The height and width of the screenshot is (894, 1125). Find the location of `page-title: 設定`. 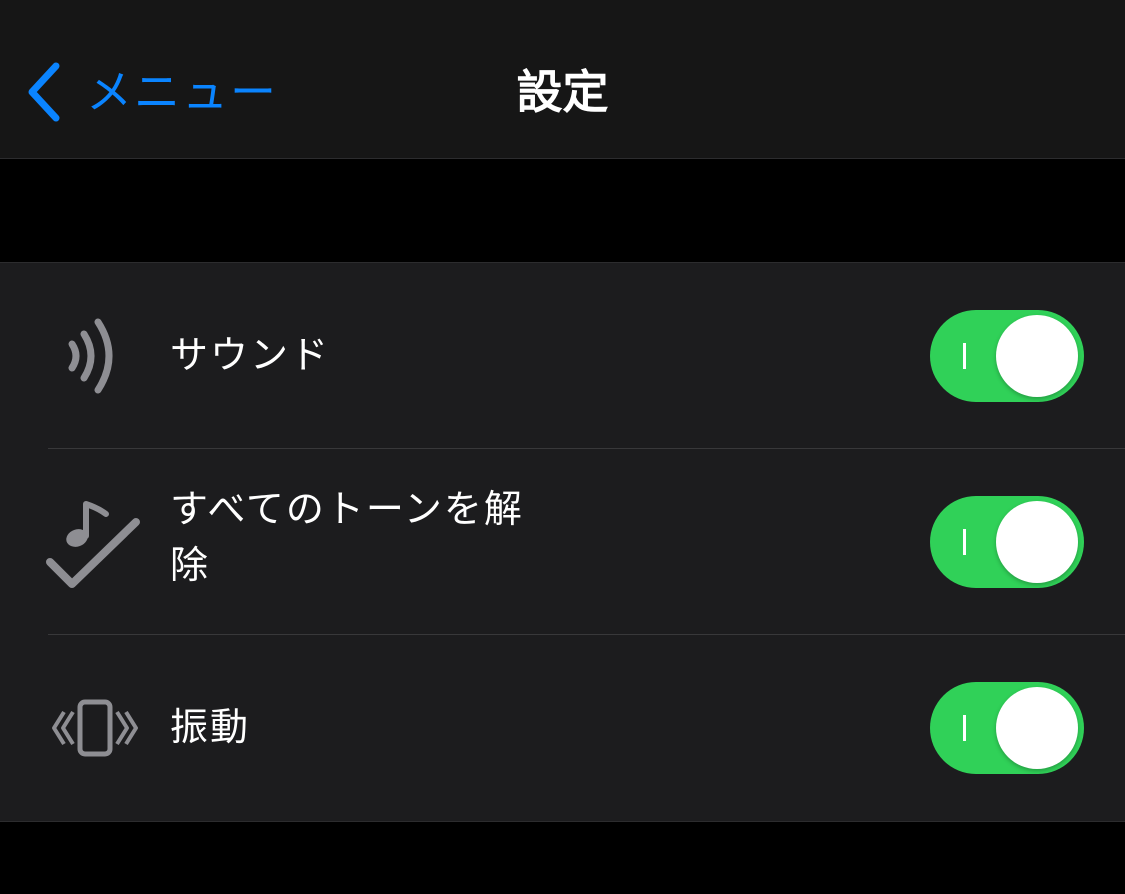

page-title: 設定 is located at coordinates (562, 92).